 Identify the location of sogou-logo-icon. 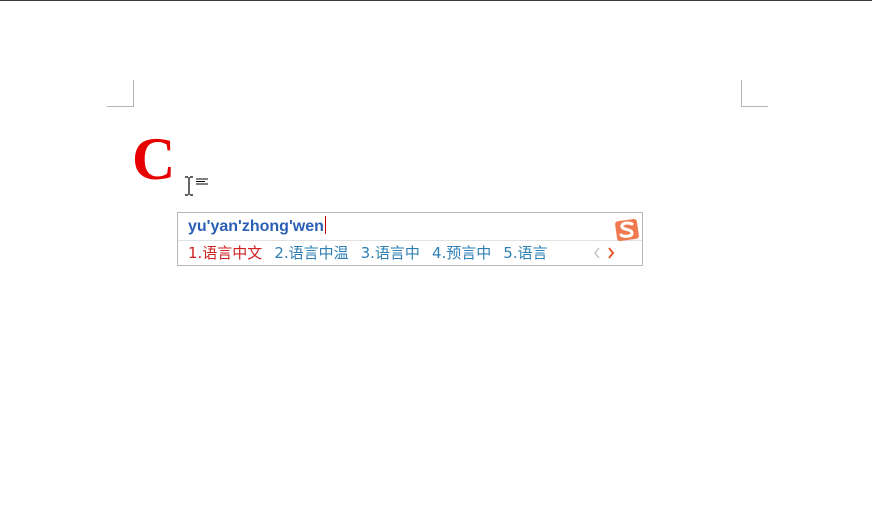
(627, 229).